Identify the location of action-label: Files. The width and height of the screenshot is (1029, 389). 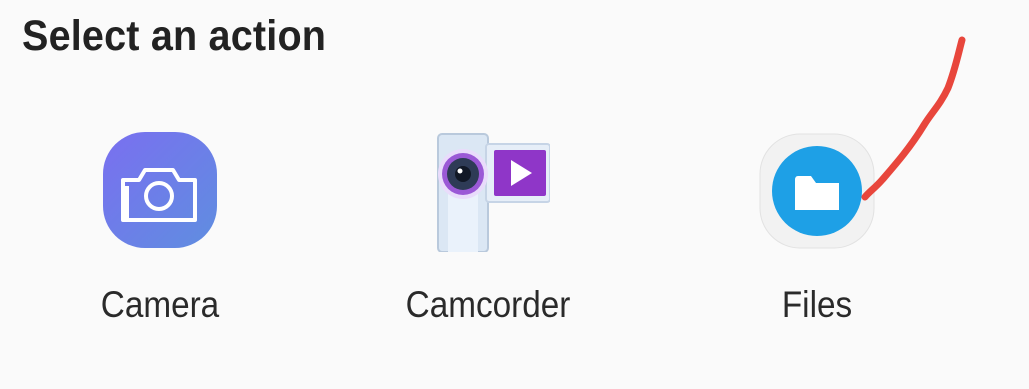
(817, 304).